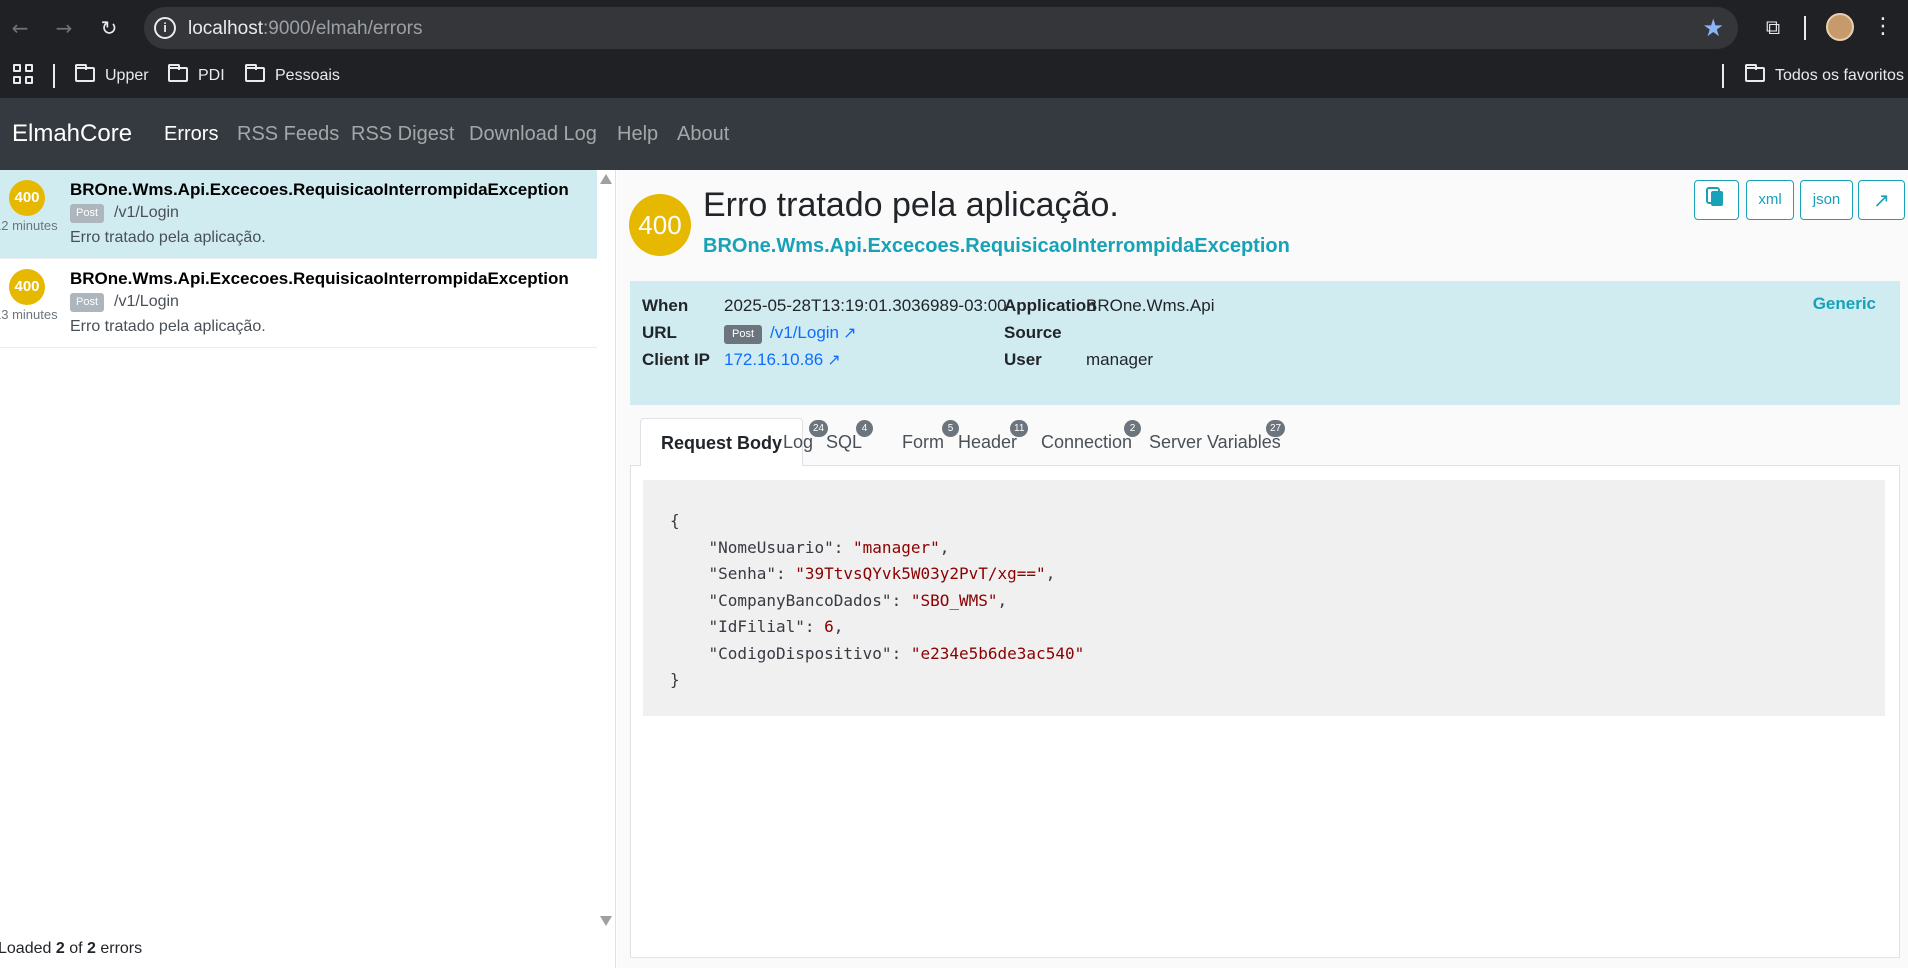  What do you see at coordinates (402, 134) in the screenshot?
I see `nav-rss-digest: RSS Digest` at bounding box center [402, 134].